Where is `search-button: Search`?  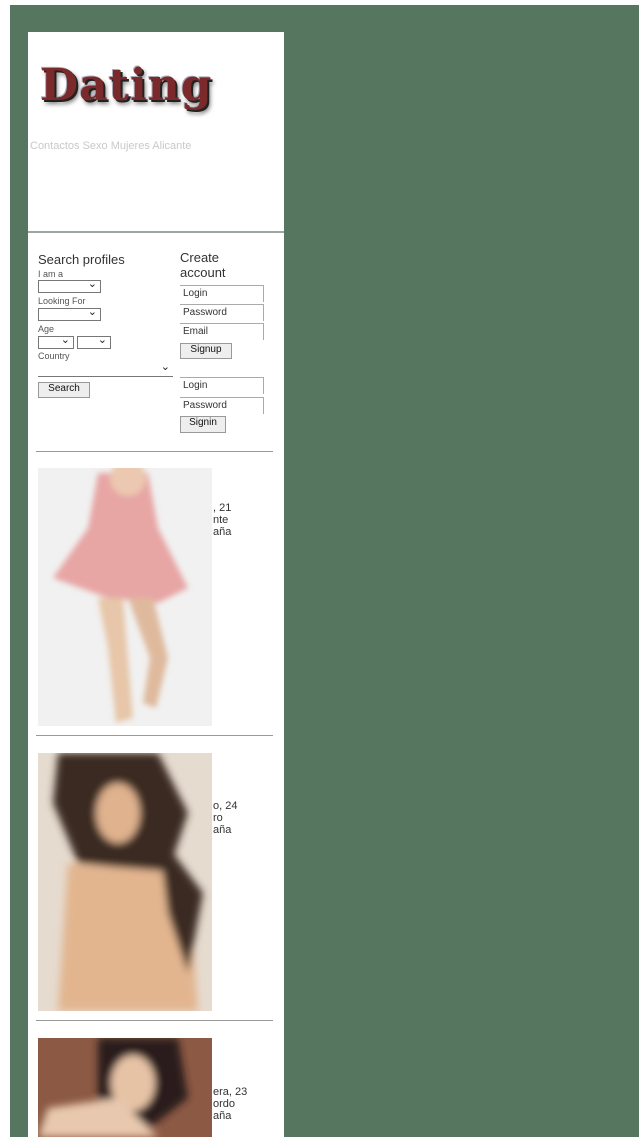 search-button: Search is located at coordinates (64, 390).